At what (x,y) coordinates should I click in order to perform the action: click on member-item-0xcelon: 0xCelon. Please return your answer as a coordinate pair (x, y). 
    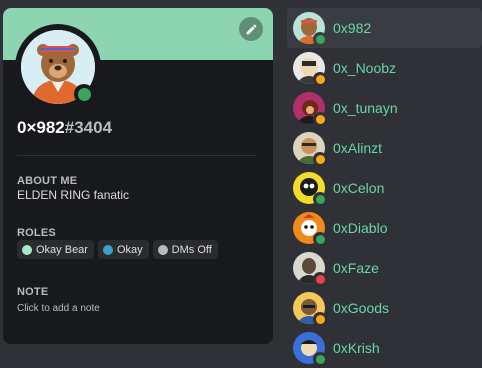
    Looking at the image, I should click on (384, 188).